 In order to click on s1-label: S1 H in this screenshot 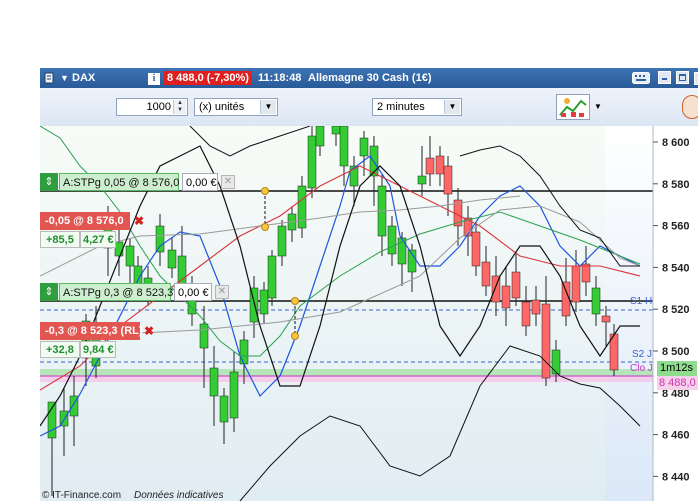, I will do `click(641, 301)`.